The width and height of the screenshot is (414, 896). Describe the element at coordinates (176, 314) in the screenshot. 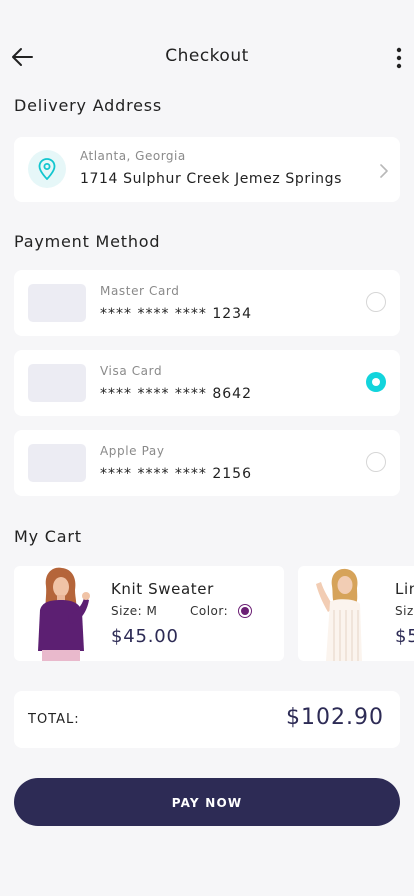

I see `payment-card-number: **** **** **** 1234` at that location.